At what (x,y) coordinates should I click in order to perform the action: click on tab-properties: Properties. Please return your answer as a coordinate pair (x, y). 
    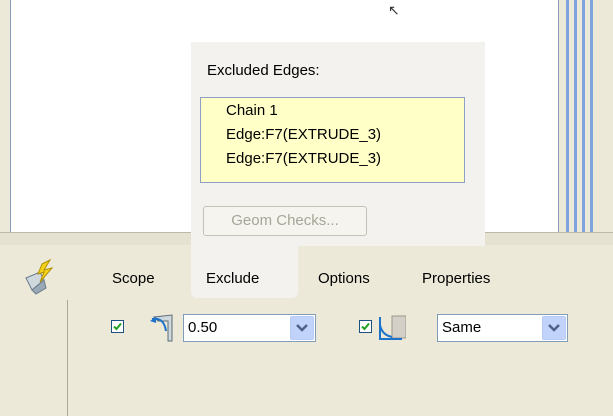
    Looking at the image, I should click on (456, 279).